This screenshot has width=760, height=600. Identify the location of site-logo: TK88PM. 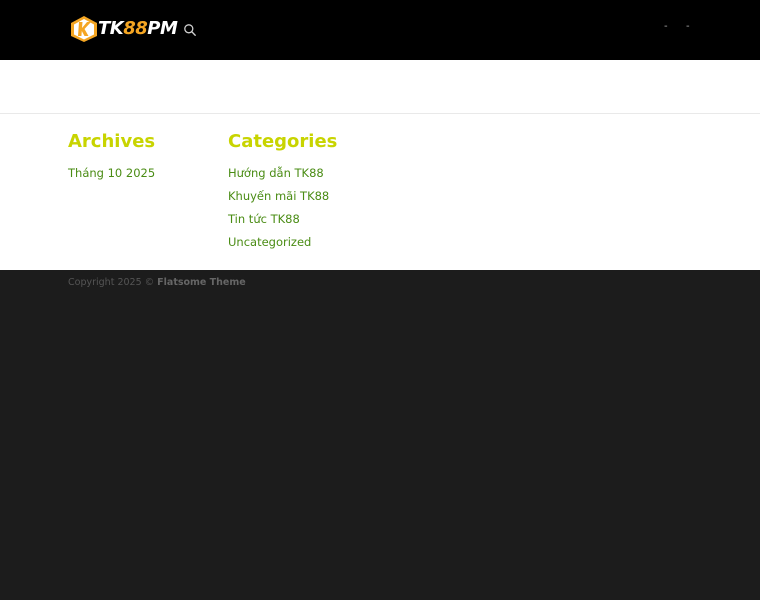
(124, 30).